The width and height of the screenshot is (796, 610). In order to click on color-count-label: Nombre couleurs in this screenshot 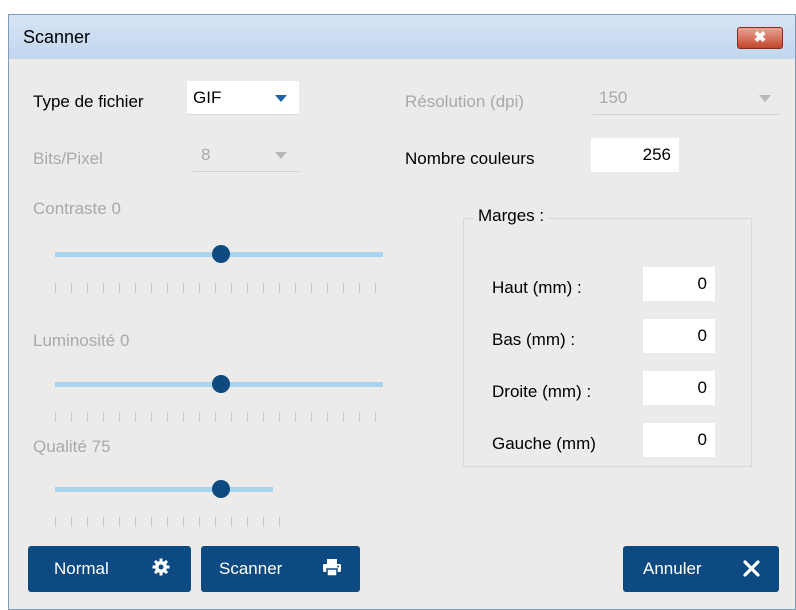, I will do `click(470, 158)`.